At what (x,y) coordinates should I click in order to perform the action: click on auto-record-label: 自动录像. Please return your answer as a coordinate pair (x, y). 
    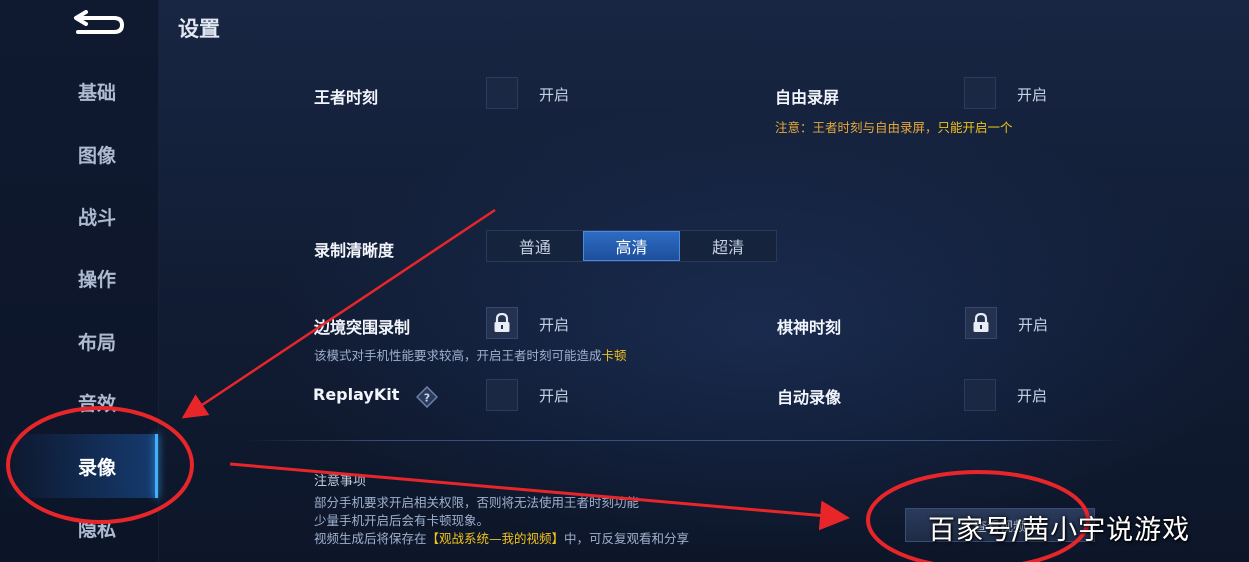
    Looking at the image, I should click on (809, 397).